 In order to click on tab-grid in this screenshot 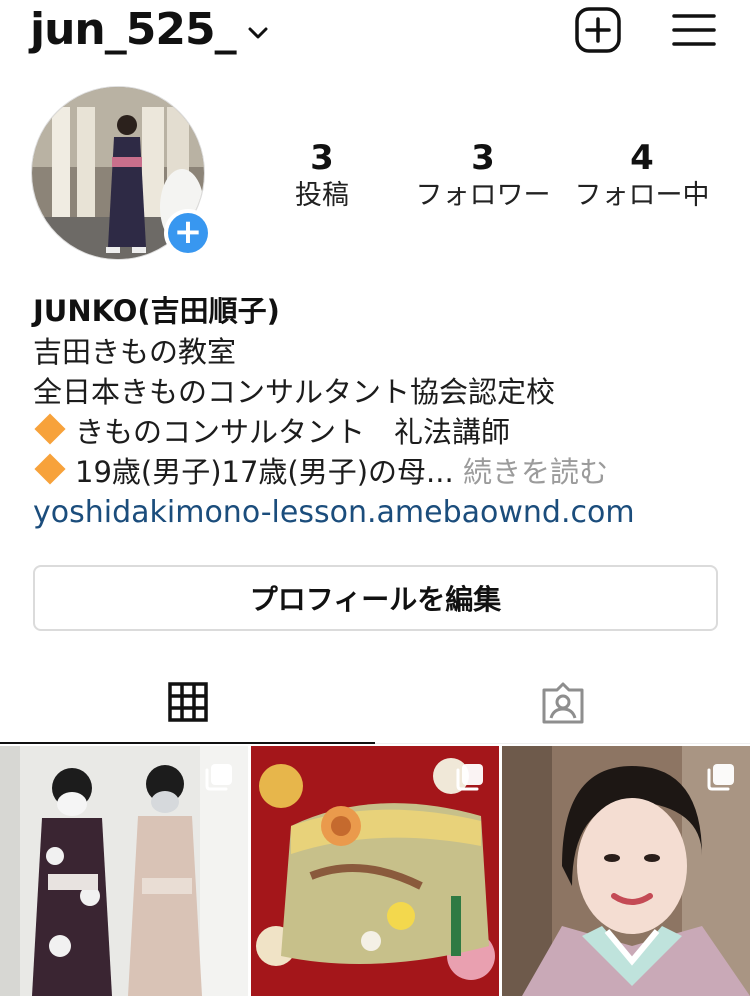, I will do `click(187, 703)`.